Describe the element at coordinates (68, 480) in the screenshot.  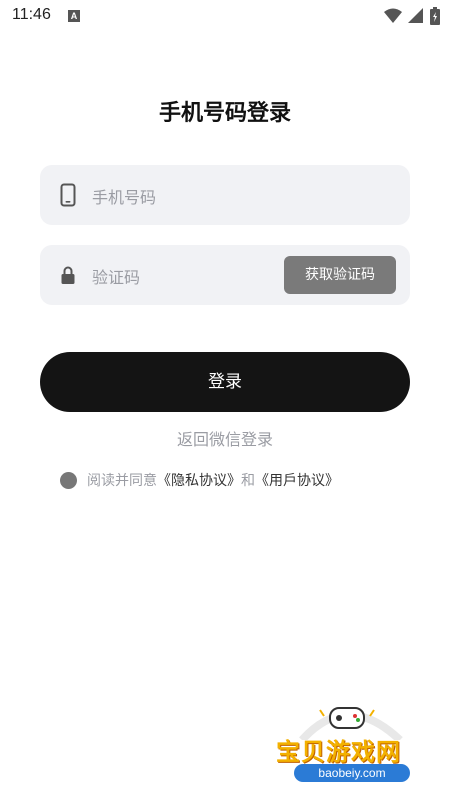
I see `agreement-radio` at that location.